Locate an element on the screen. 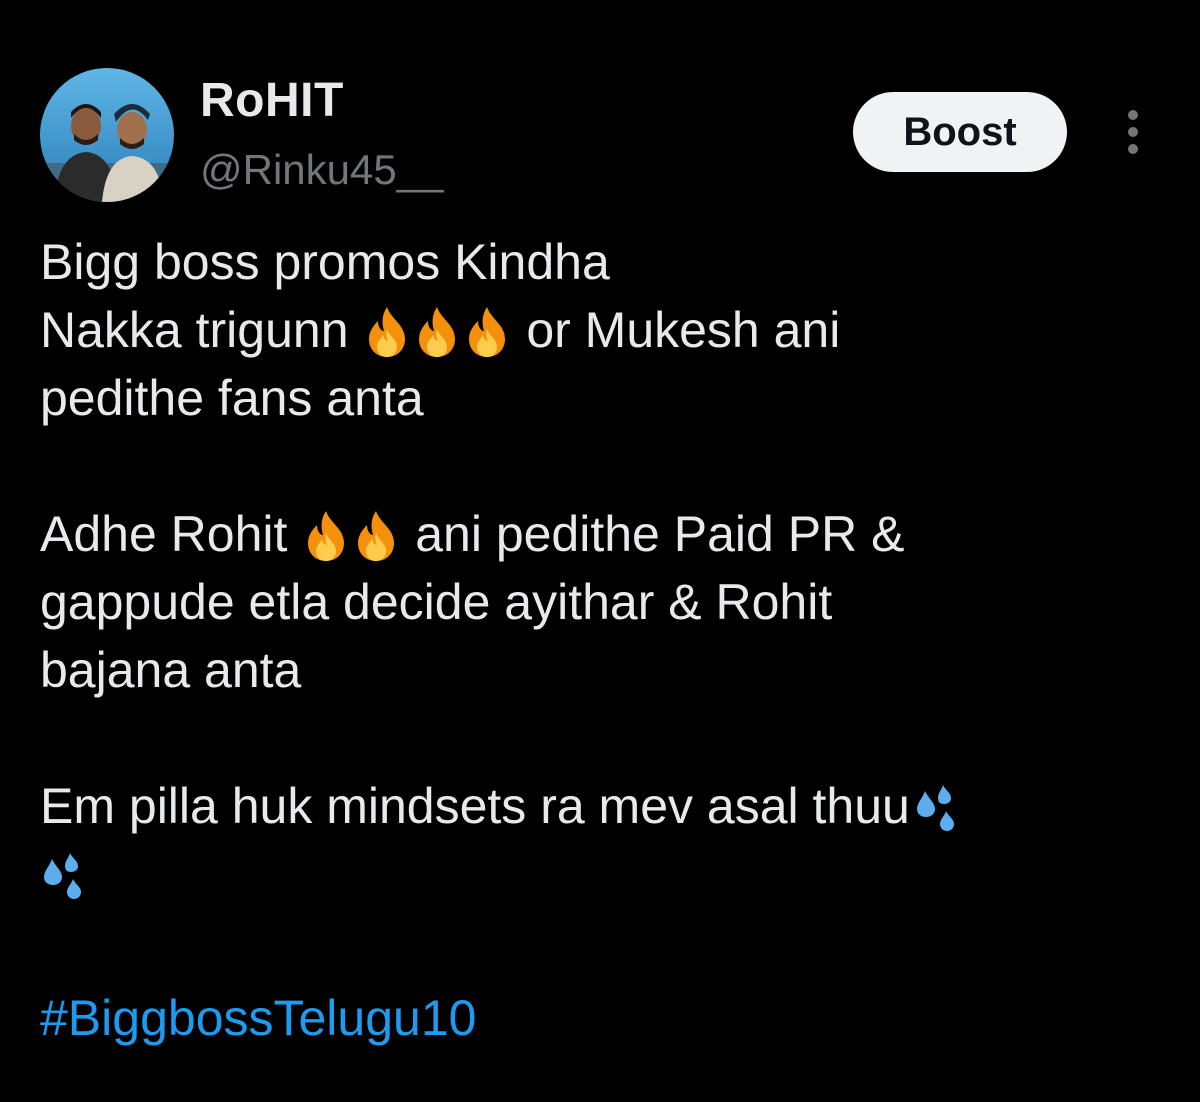 This screenshot has width=1200, height=1102. text-line is located at coordinates (605, 874).